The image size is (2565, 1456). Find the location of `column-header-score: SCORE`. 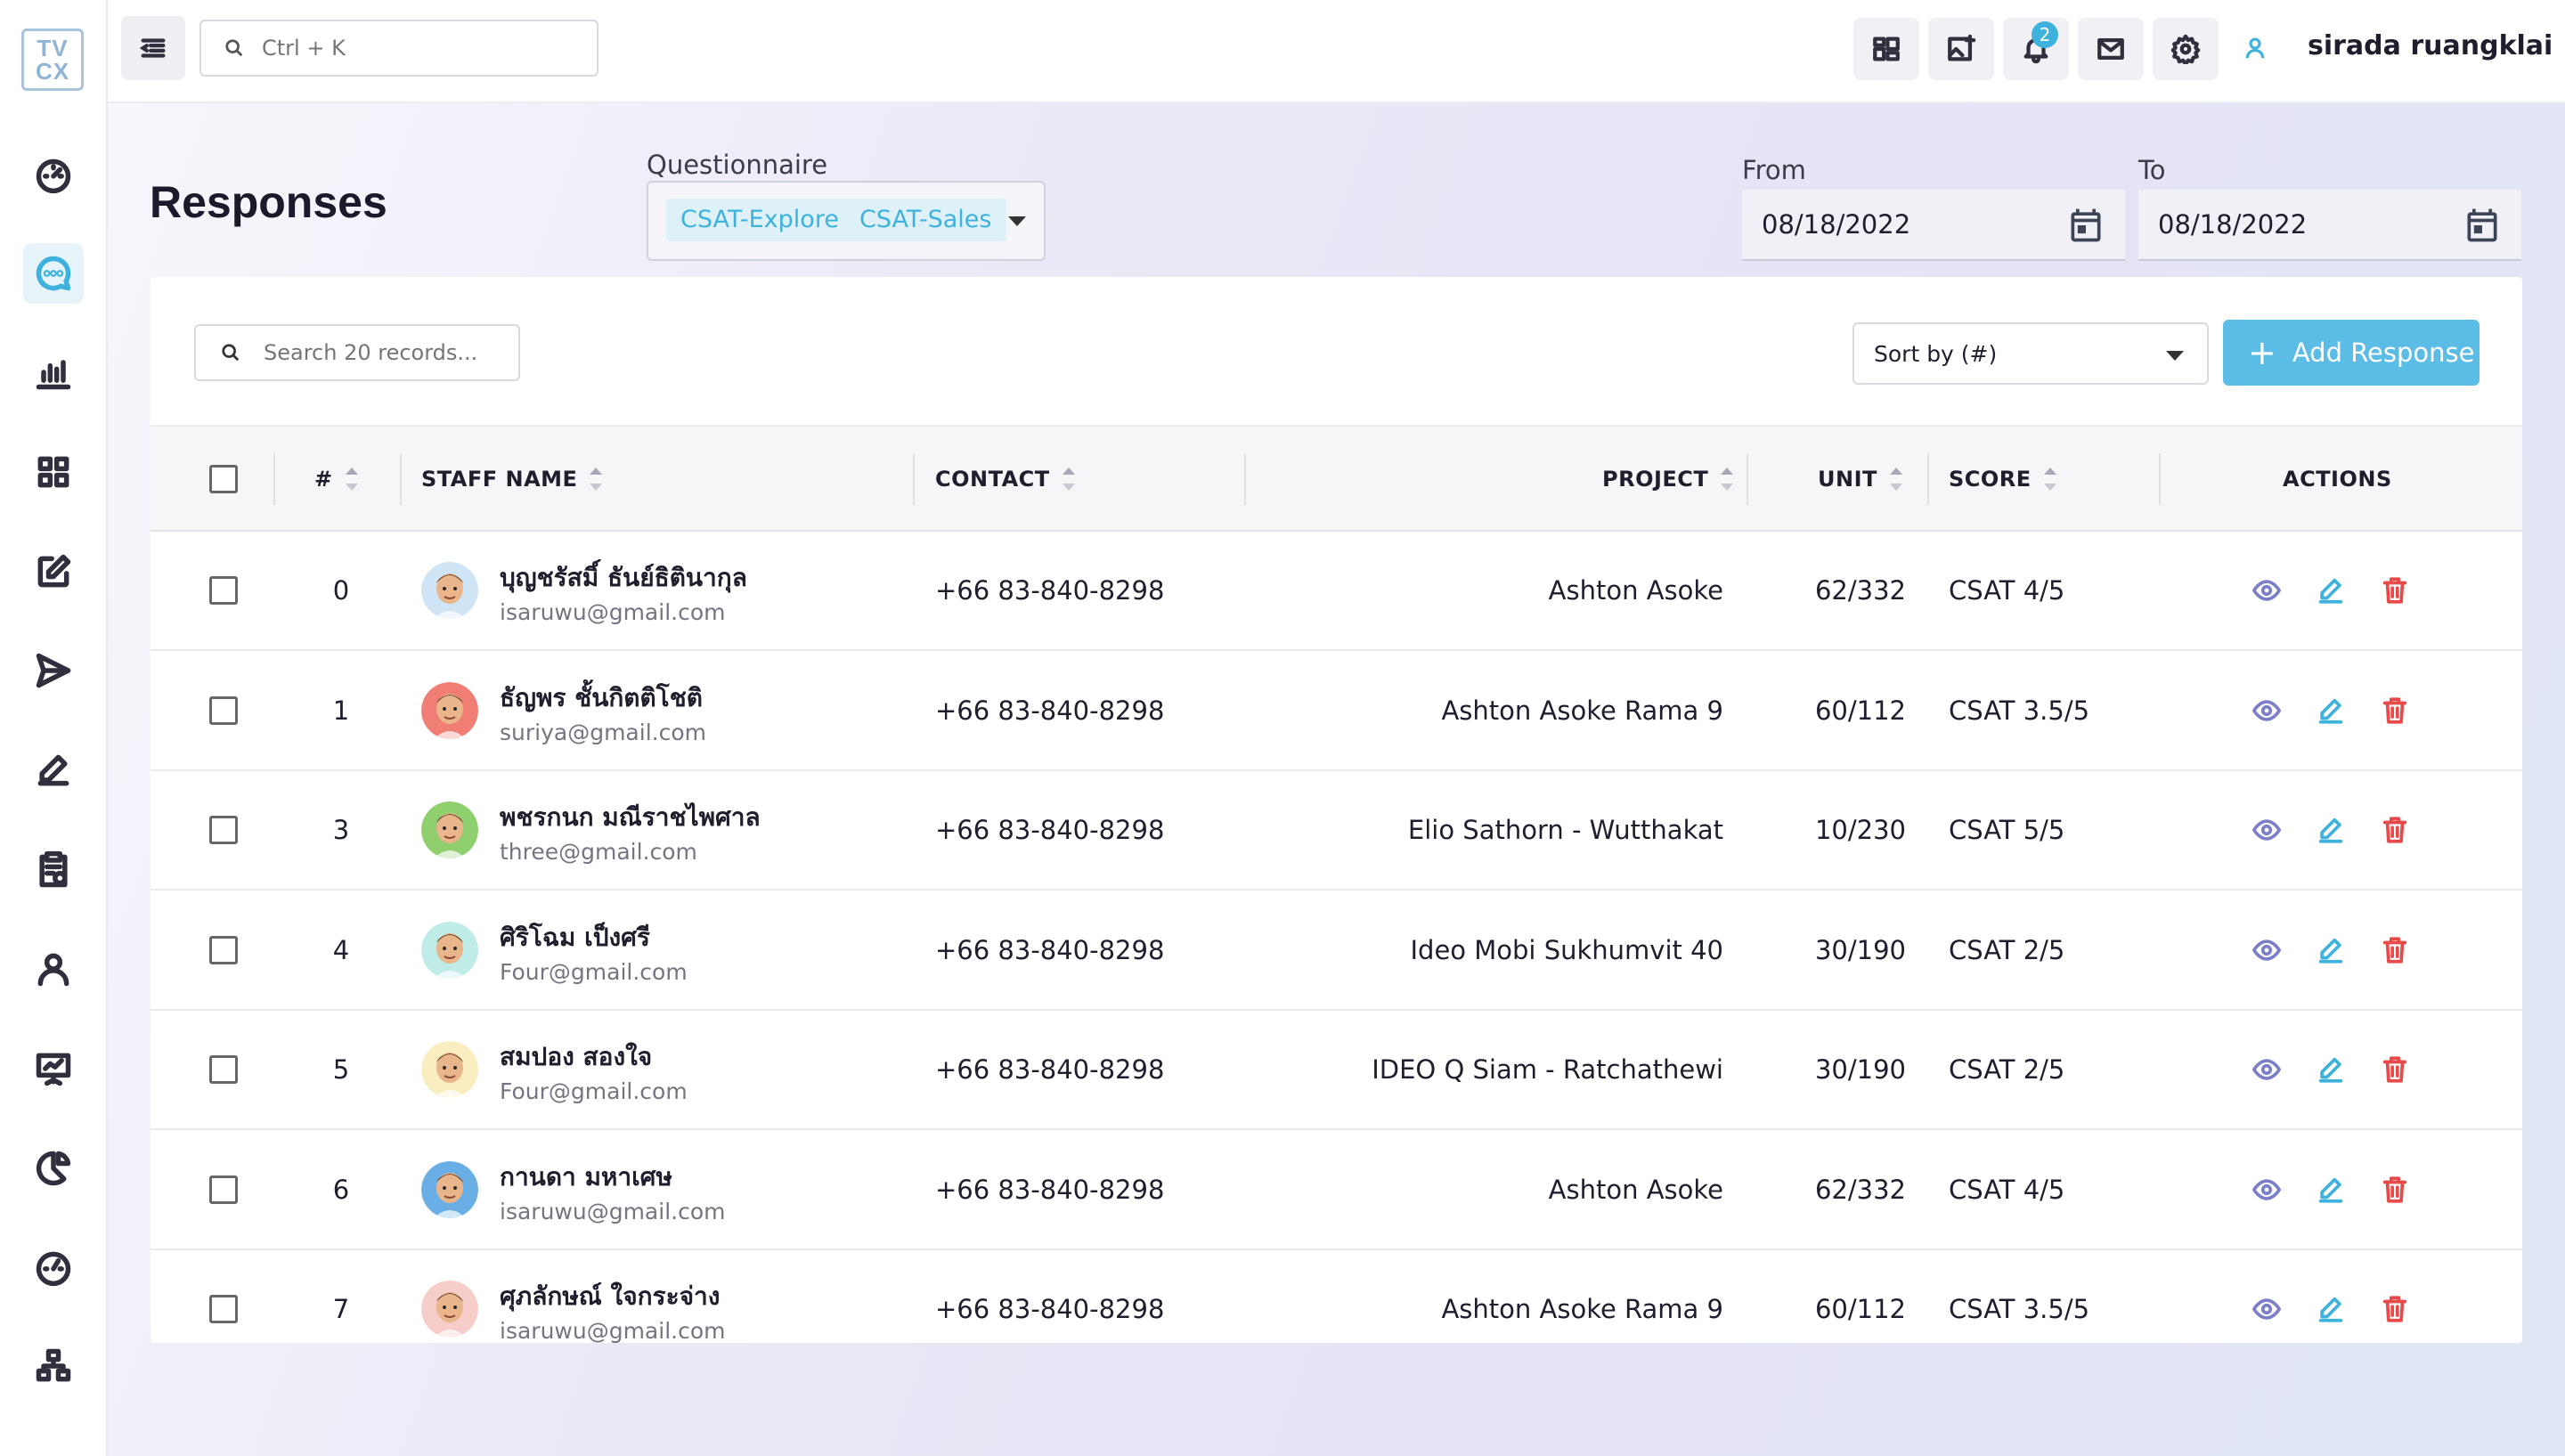

column-header-score: SCORE is located at coordinates (2002, 480).